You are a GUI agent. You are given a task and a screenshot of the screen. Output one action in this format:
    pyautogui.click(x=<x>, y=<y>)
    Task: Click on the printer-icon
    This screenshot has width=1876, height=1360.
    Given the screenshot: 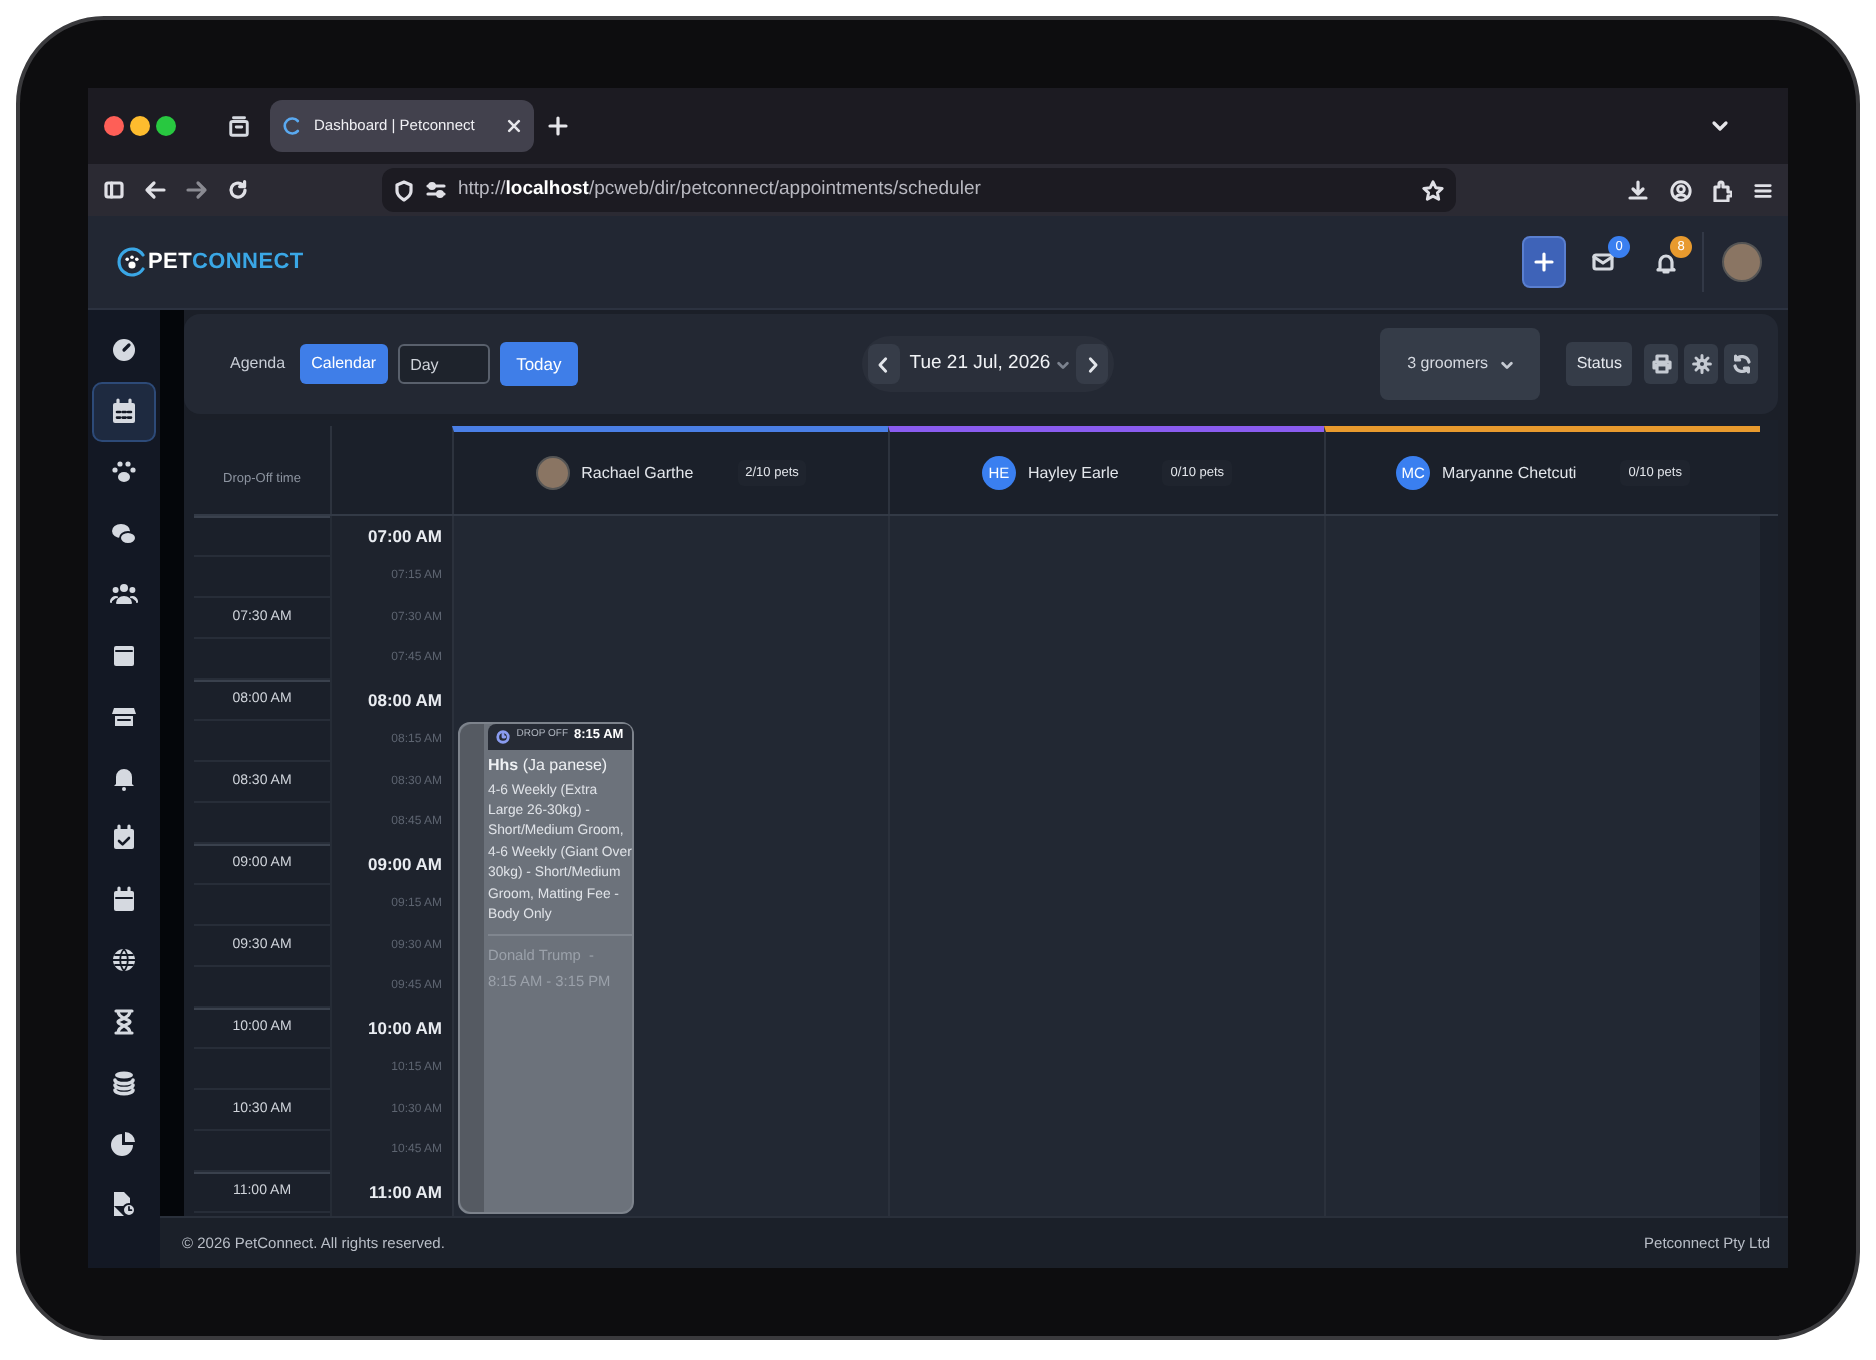 What is the action you would take?
    pyautogui.click(x=1661, y=364)
    